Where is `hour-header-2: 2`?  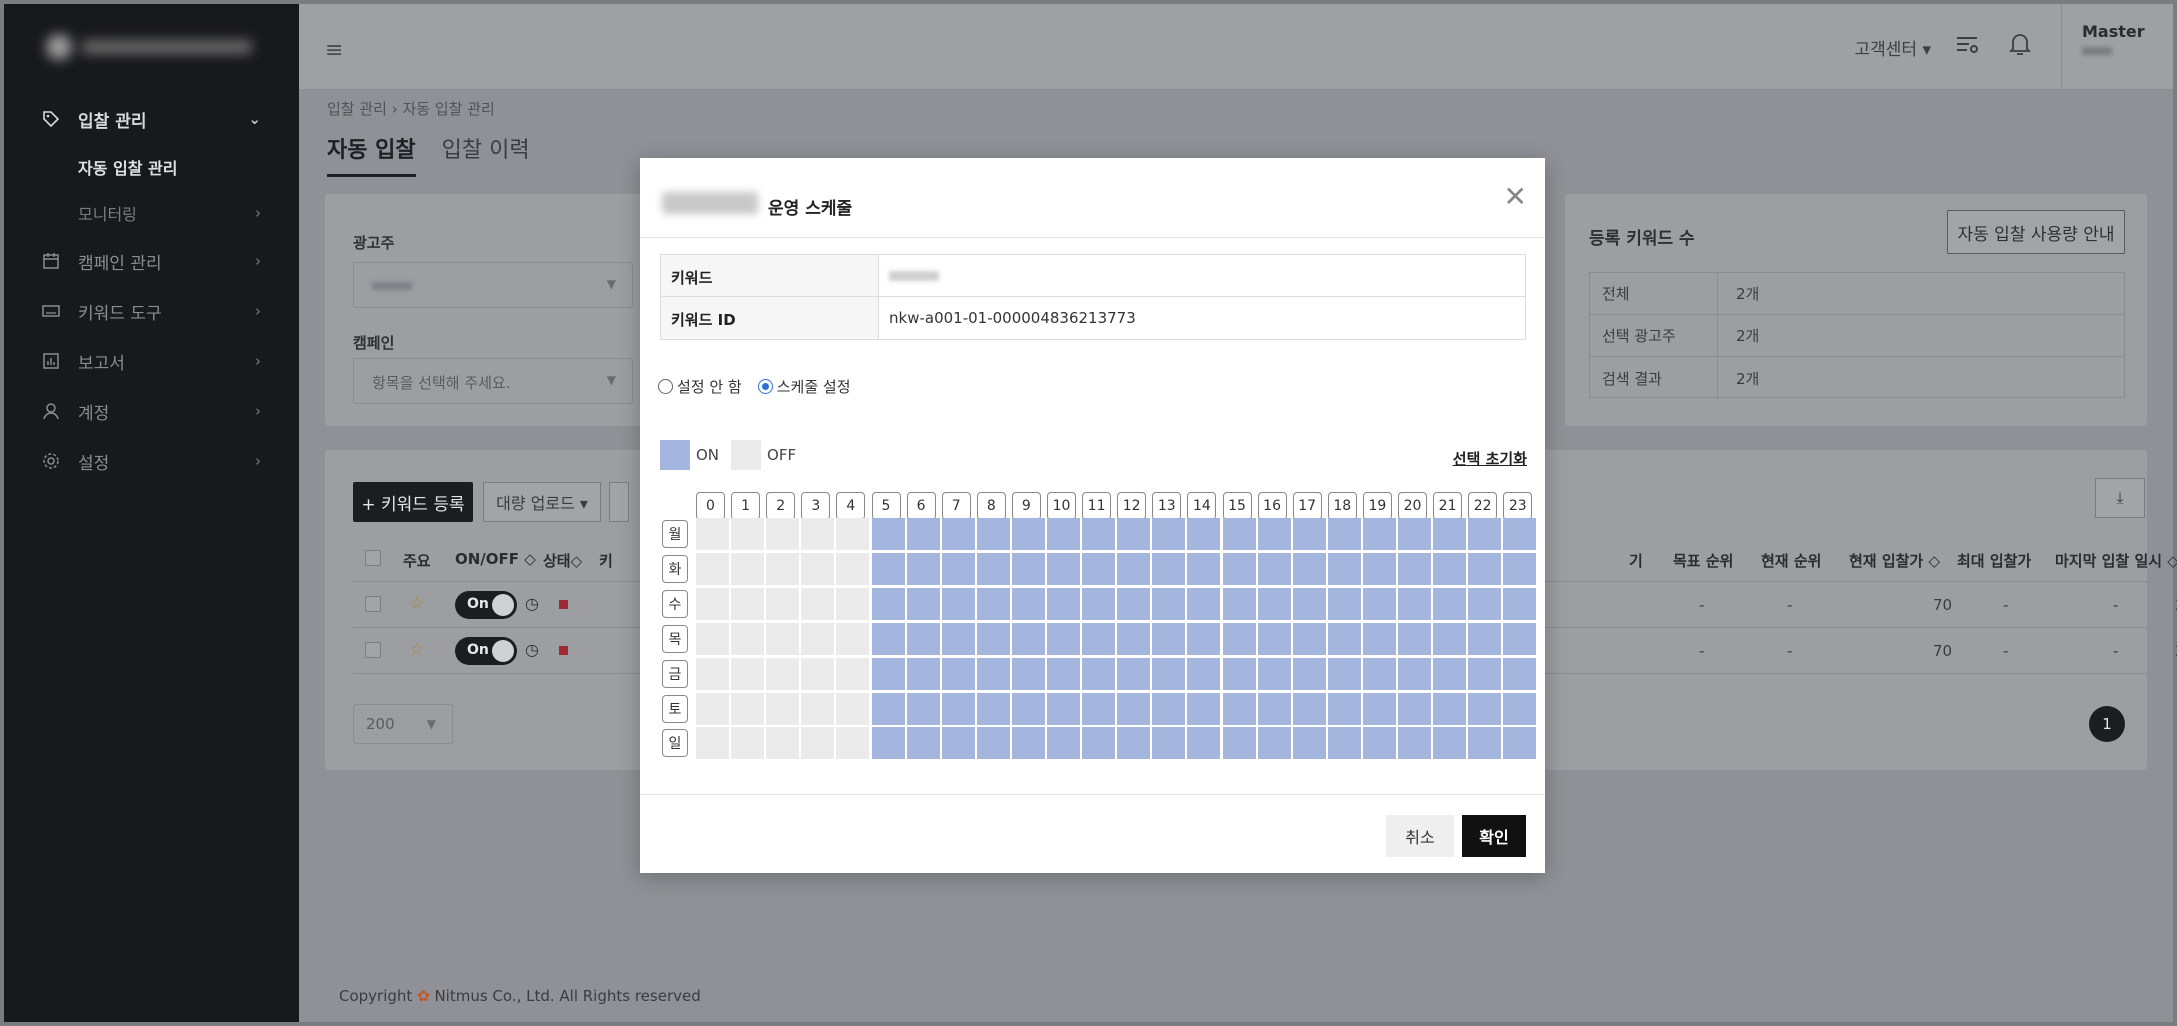 hour-header-2: 2 is located at coordinates (781, 506).